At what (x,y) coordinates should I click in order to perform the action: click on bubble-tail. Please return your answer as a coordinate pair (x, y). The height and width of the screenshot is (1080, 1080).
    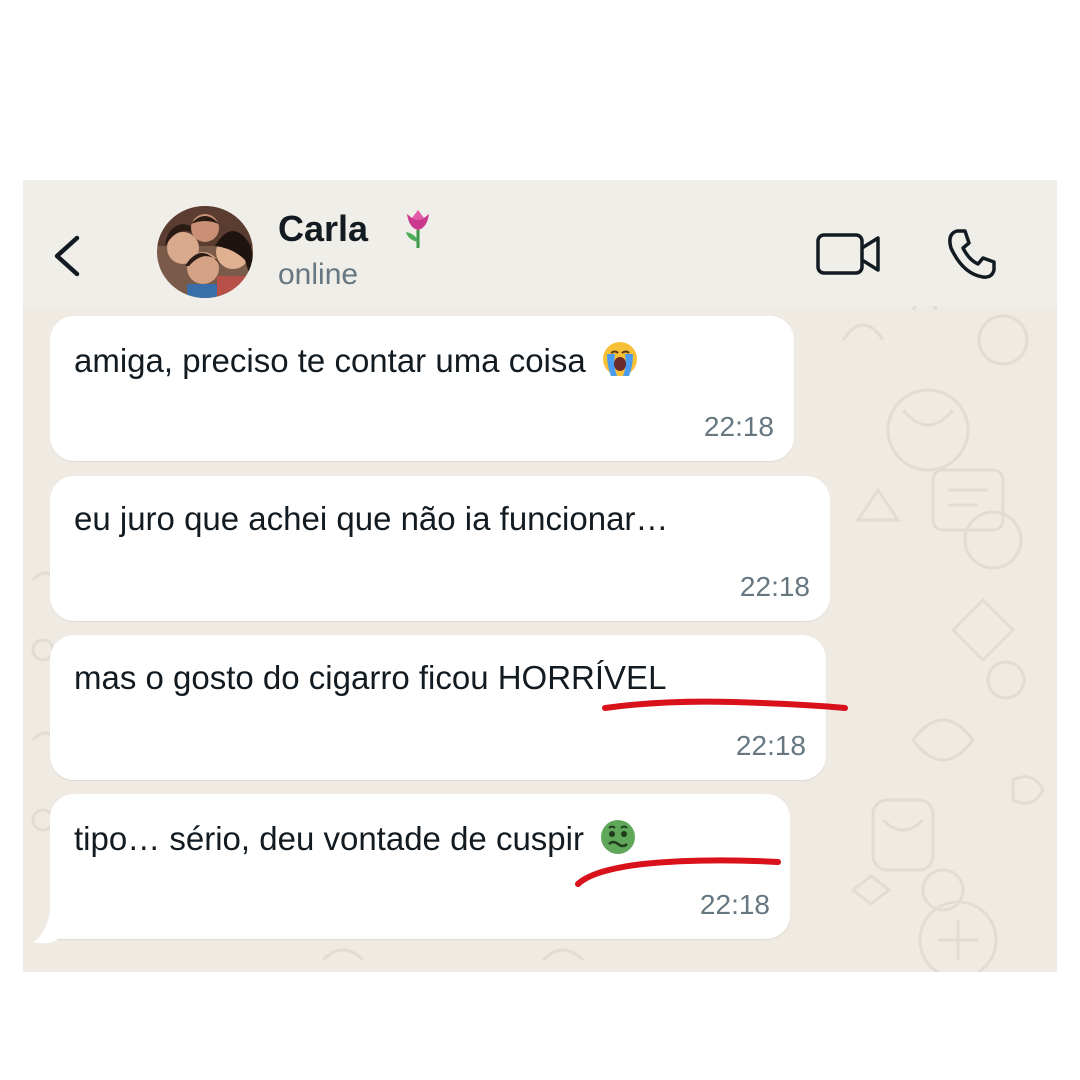
    Looking at the image, I should click on (46, 925).